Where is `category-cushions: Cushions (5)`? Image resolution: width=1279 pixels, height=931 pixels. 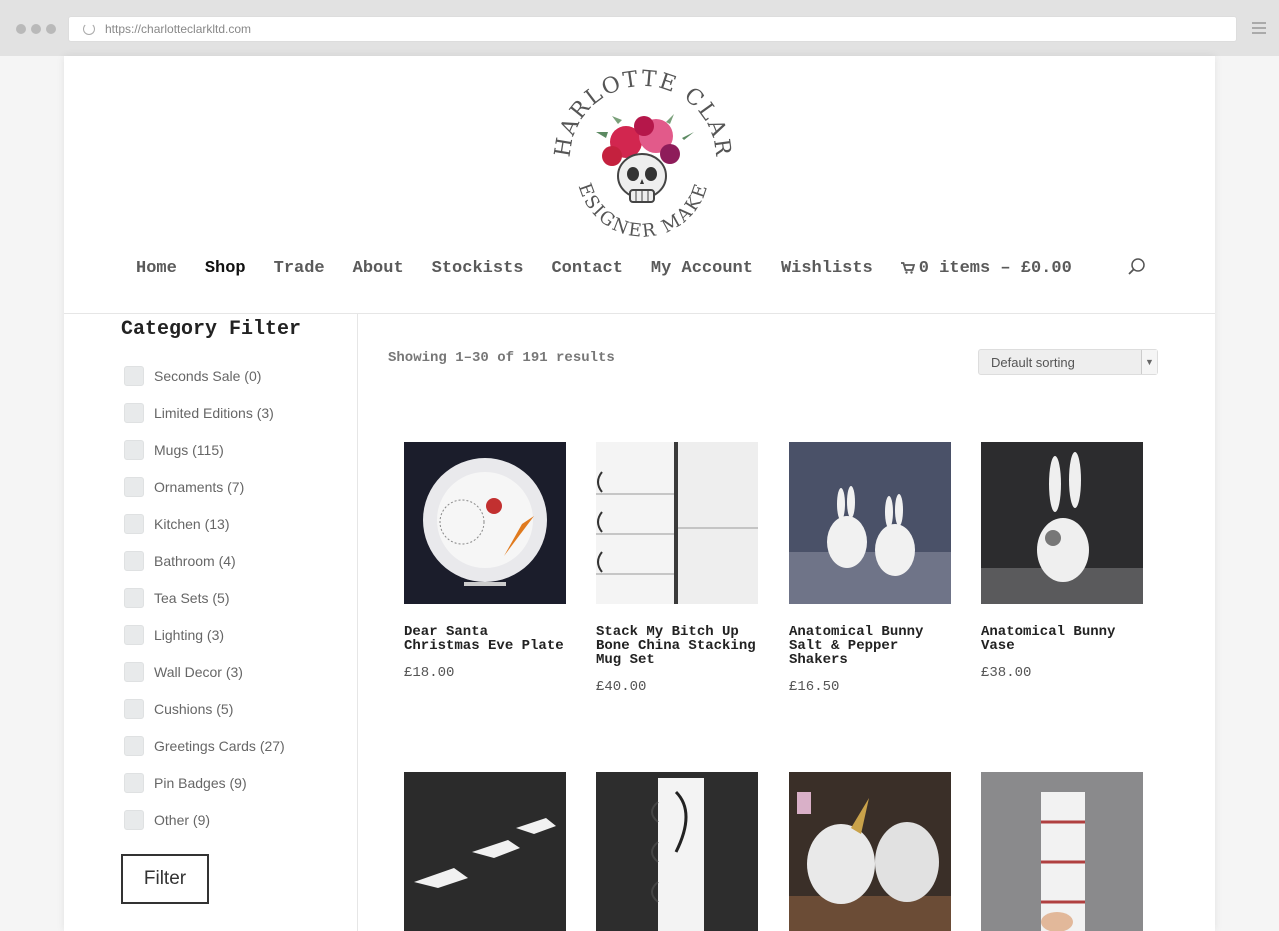 category-cushions: Cushions (5) is located at coordinates (231, 708).